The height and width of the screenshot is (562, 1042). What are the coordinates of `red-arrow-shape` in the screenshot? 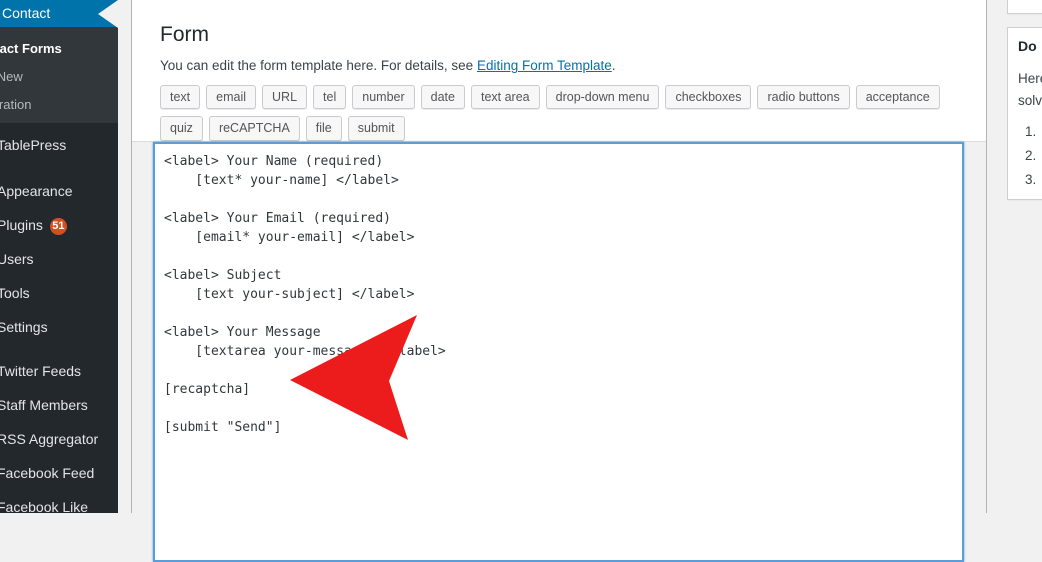 It's located at (353, 377).